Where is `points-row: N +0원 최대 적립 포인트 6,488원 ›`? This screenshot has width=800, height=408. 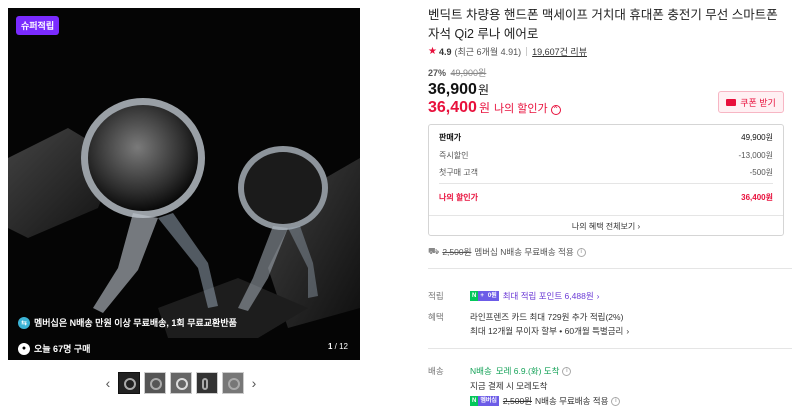 points-row: N +0원 최대 적립 포인트 6,488원 › is located at coordinates (534, 296).